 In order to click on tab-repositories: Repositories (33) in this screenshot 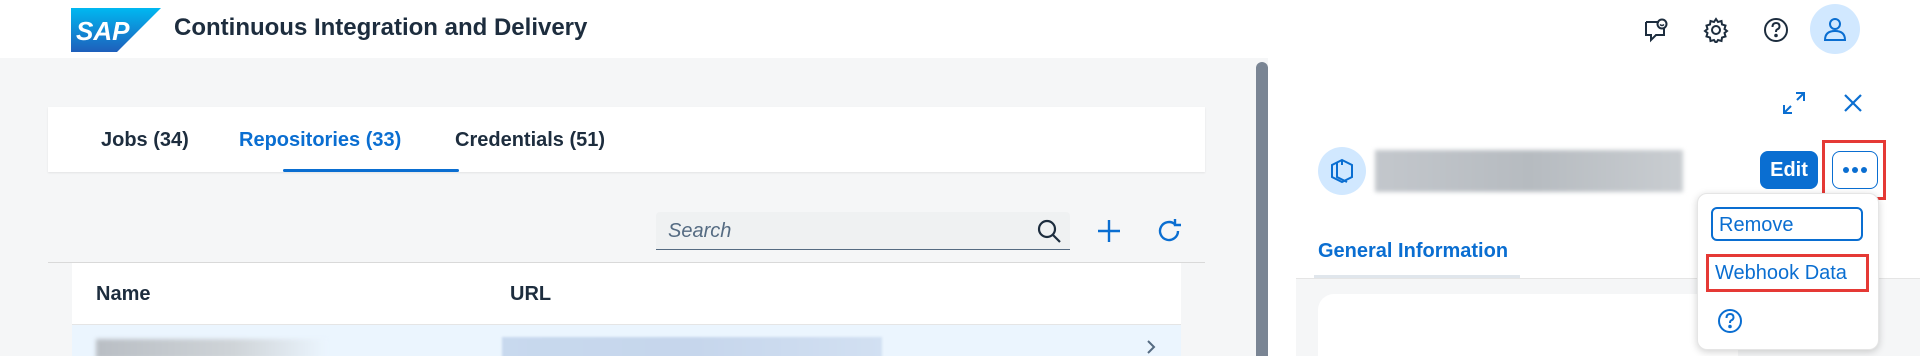, I will do `click(320, 140)`.